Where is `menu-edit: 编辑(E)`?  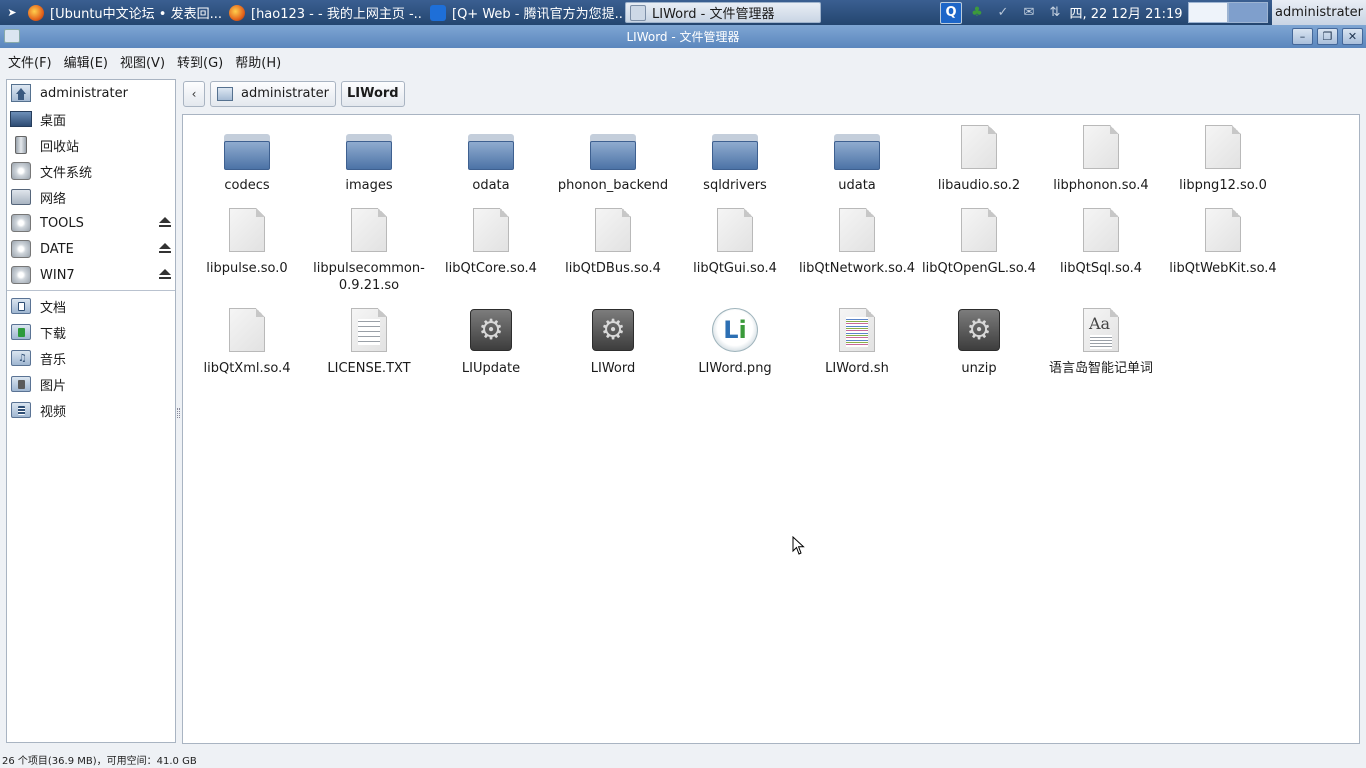 menu-edit: 编辑(E) is located at coordinates (86, 61).